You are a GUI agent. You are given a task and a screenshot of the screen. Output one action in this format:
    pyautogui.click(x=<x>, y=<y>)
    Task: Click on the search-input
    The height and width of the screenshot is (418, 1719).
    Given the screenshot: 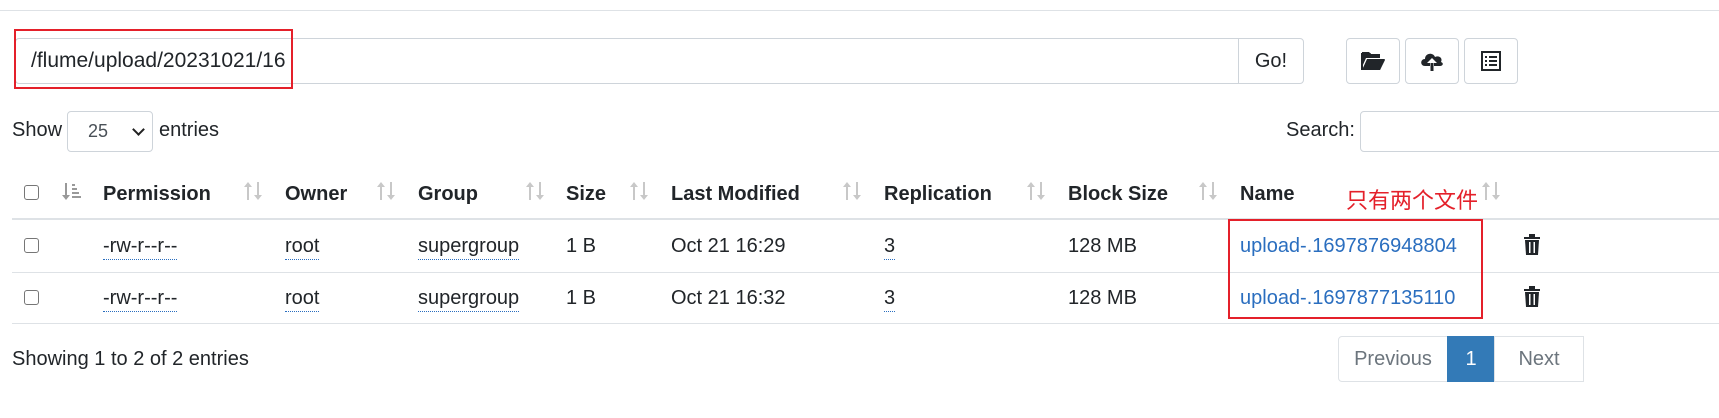 What is the action you would take?
    pyautogui.click(x=1539, y=131)
    